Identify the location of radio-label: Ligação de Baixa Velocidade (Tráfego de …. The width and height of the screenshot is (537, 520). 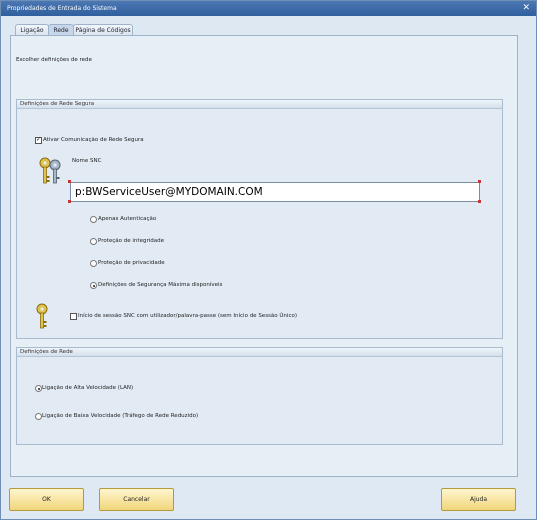
(120, 416).